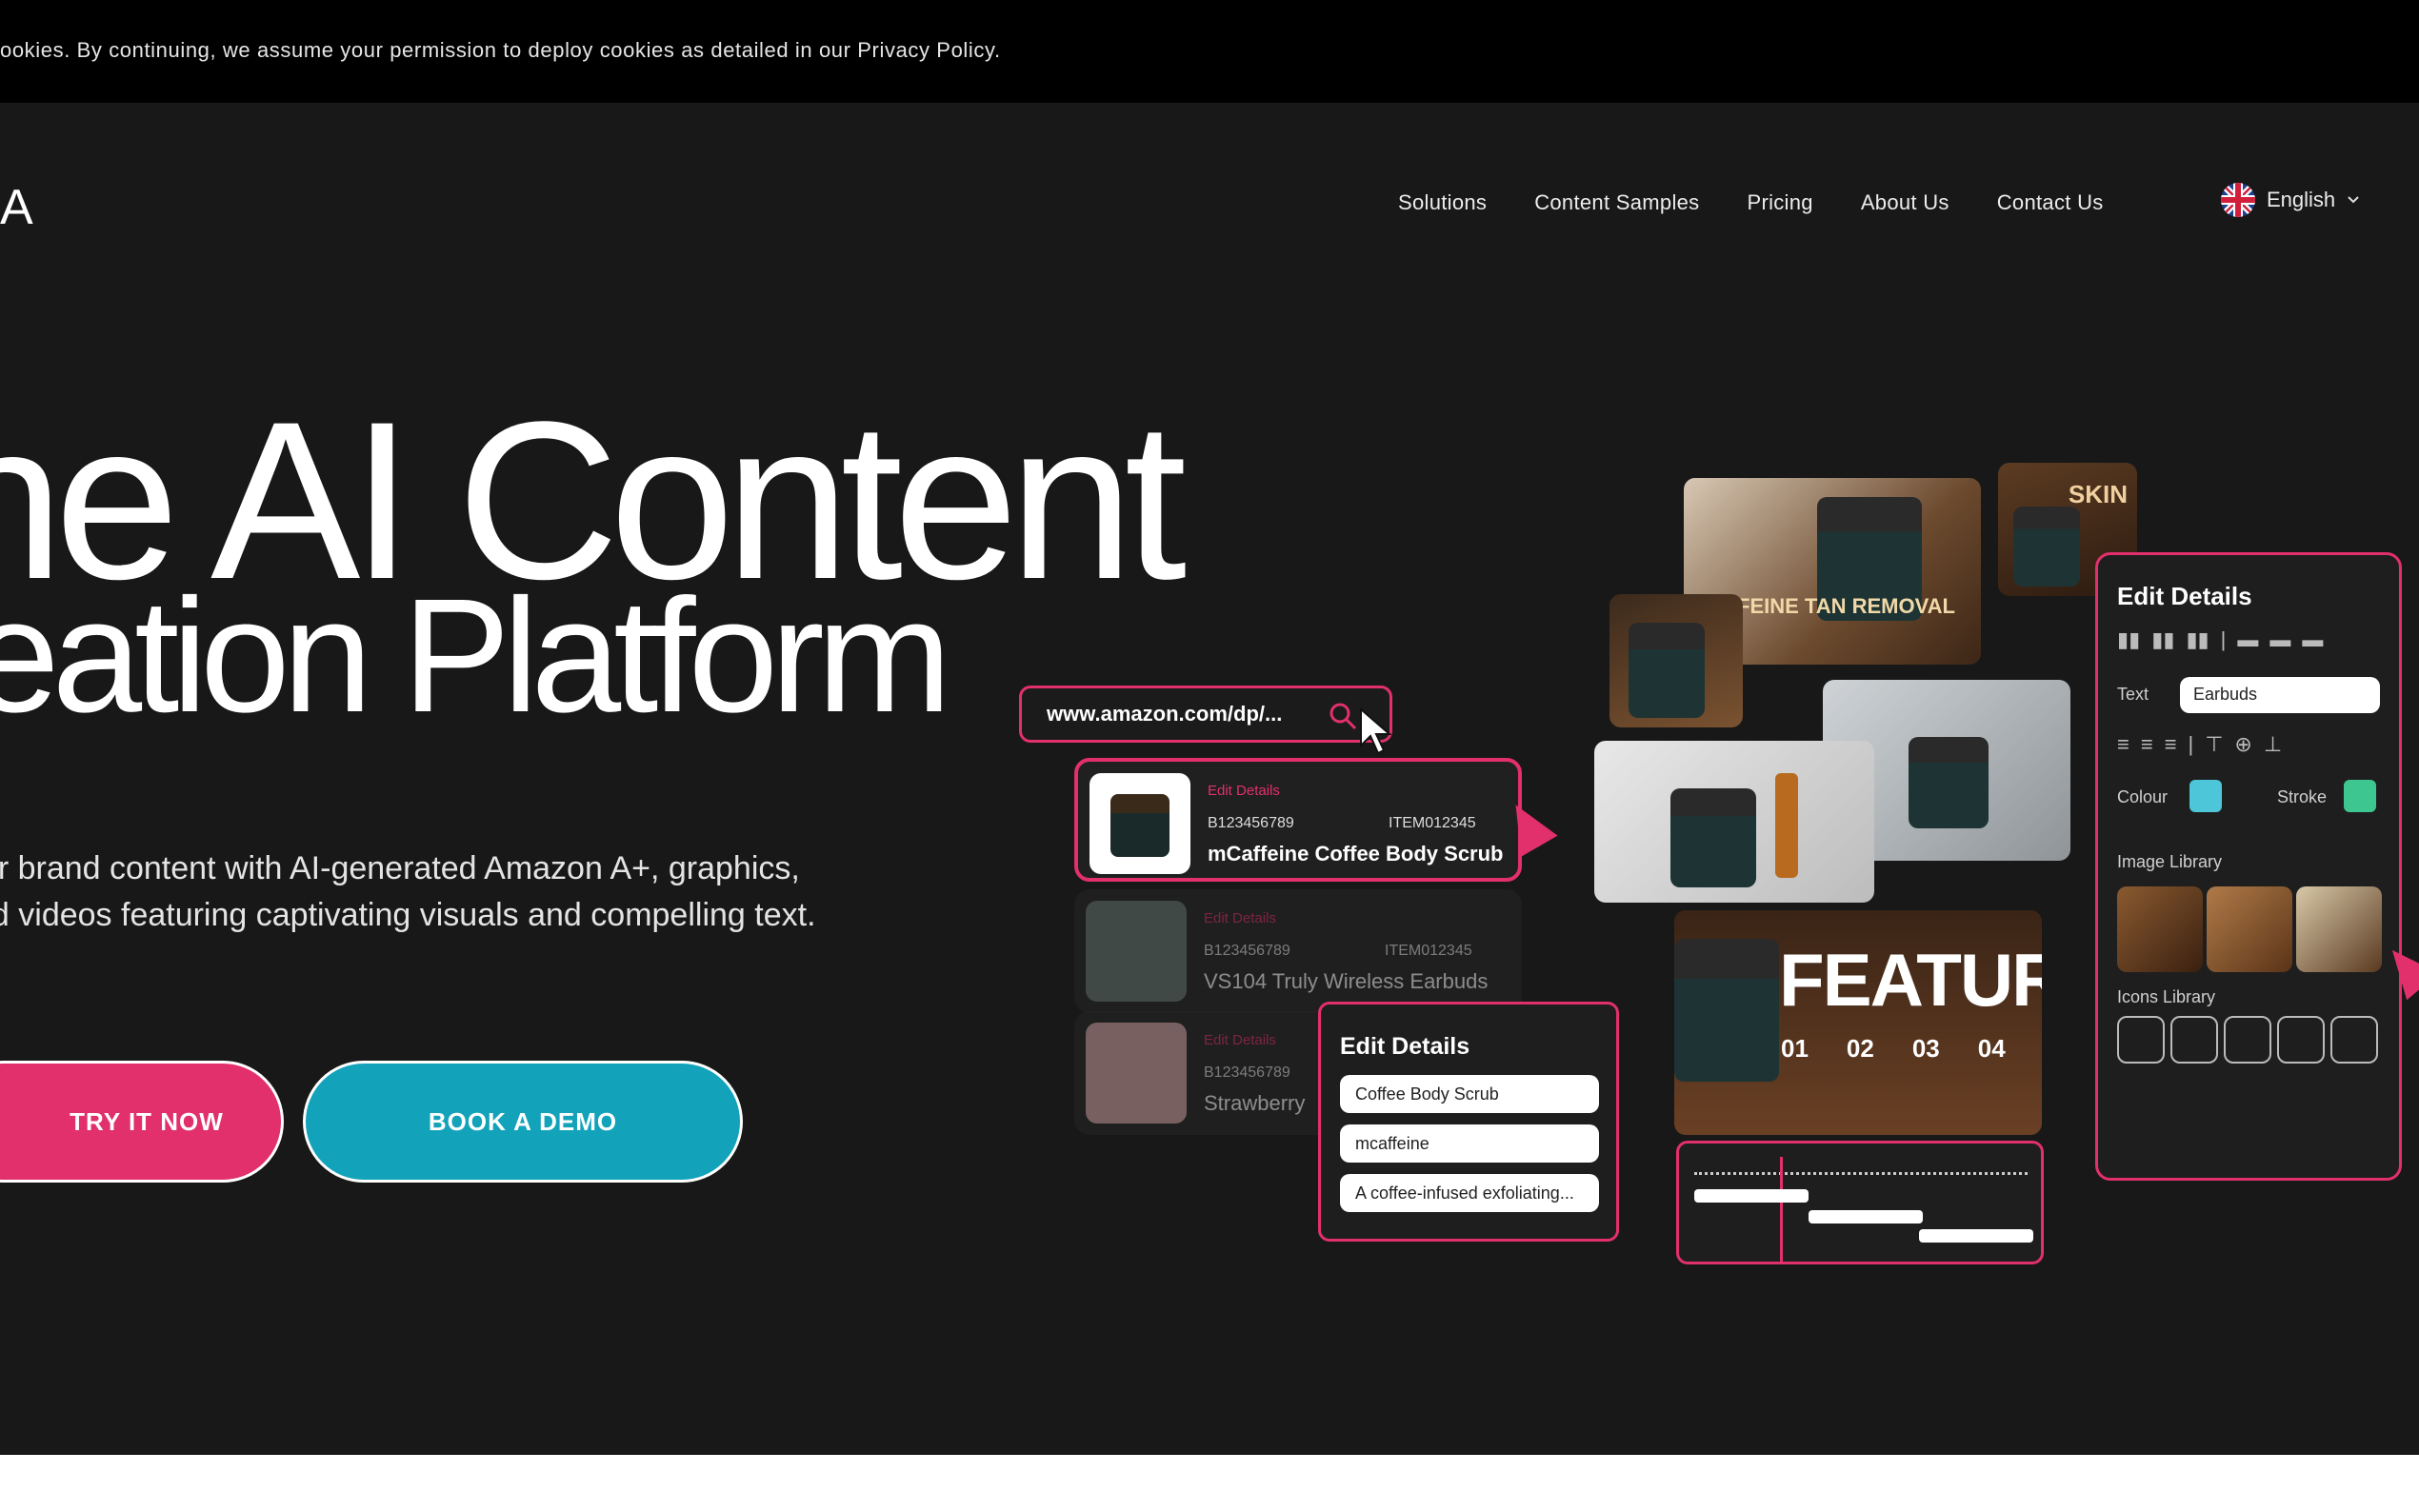 Image resolution: width=2419 pixels, height=1512 pixels. What do you see at coordinates (142, 1122) in the screenshot?
I see `try-it-now-button: TRY IT NOW` at bounding box center [142, 1122].